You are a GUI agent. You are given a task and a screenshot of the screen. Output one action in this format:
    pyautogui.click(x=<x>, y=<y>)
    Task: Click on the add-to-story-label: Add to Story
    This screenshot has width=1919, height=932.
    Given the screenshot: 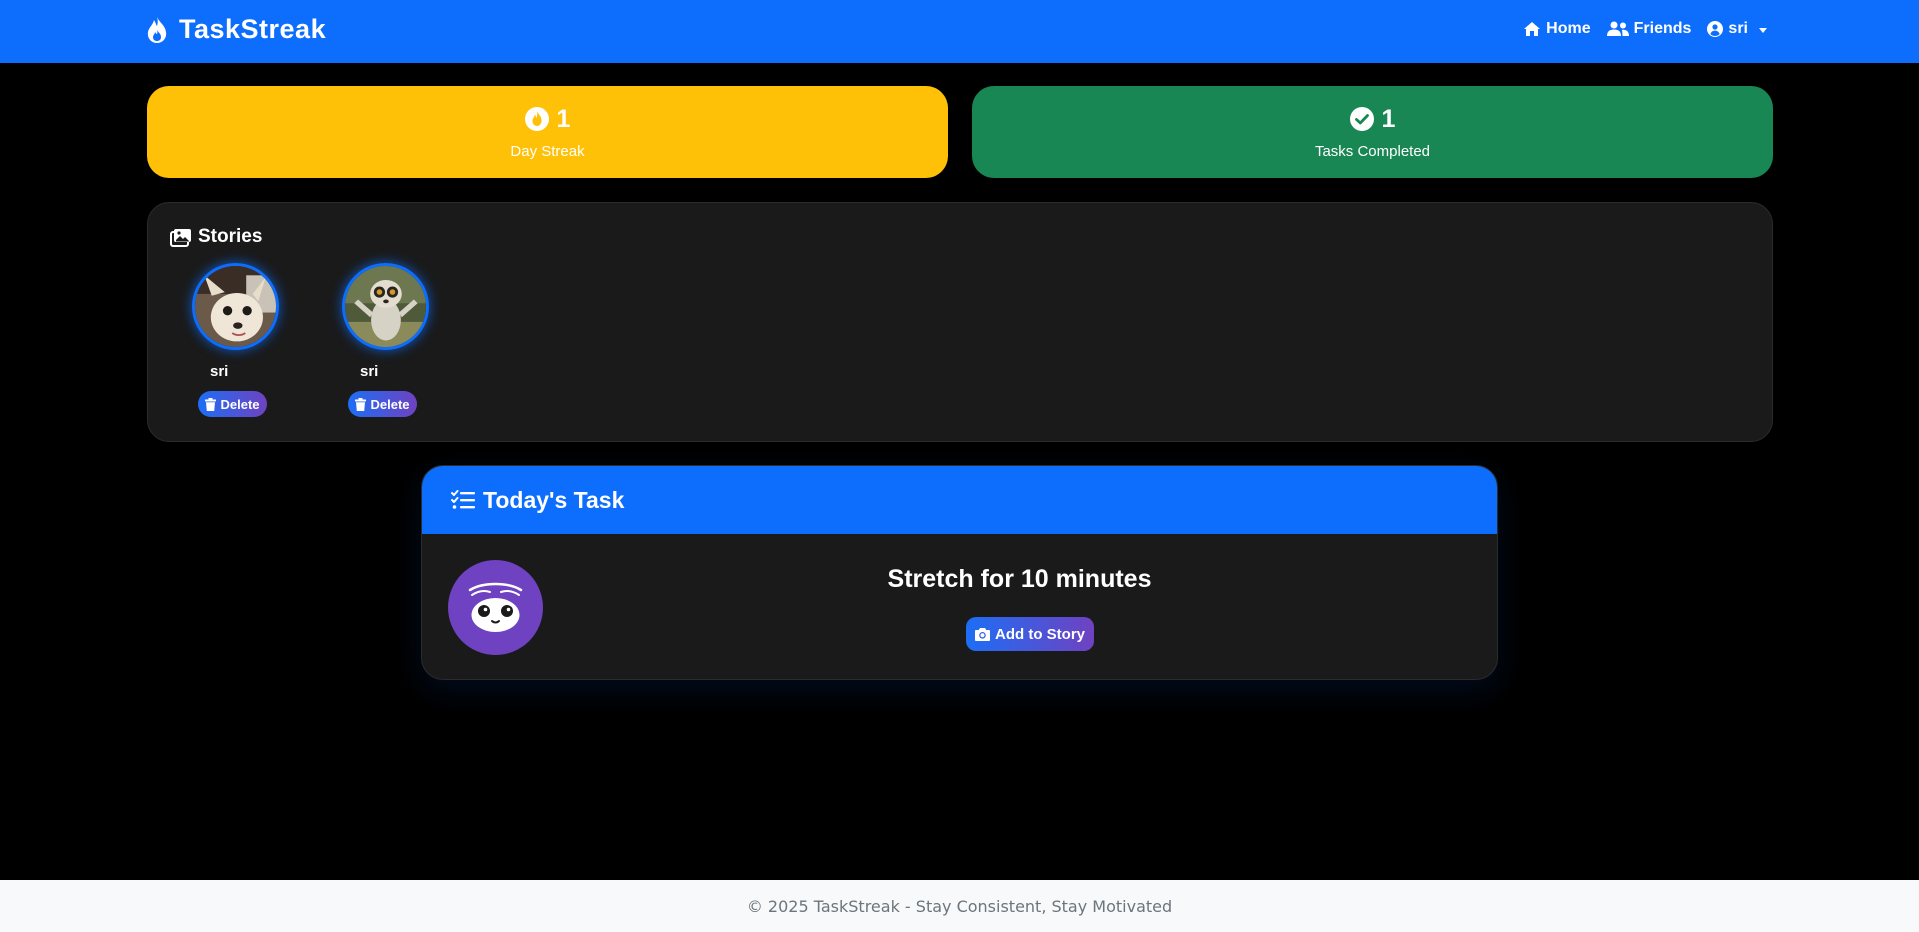 What is the action you would take?
    pyautogui.click(x=1040, y=634)
    